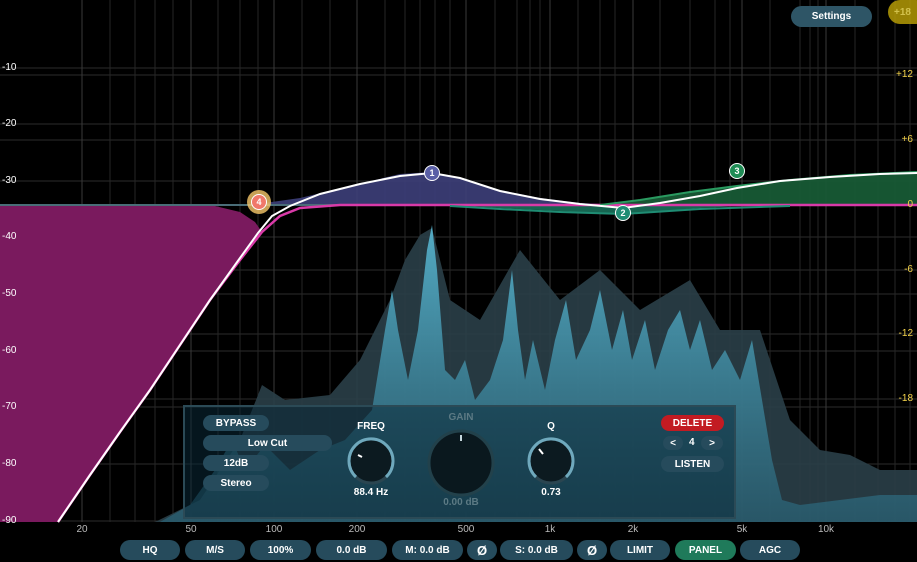 This screenshot has height=562, width=917. I want to click on freq-label: 100, so click(274, 529).